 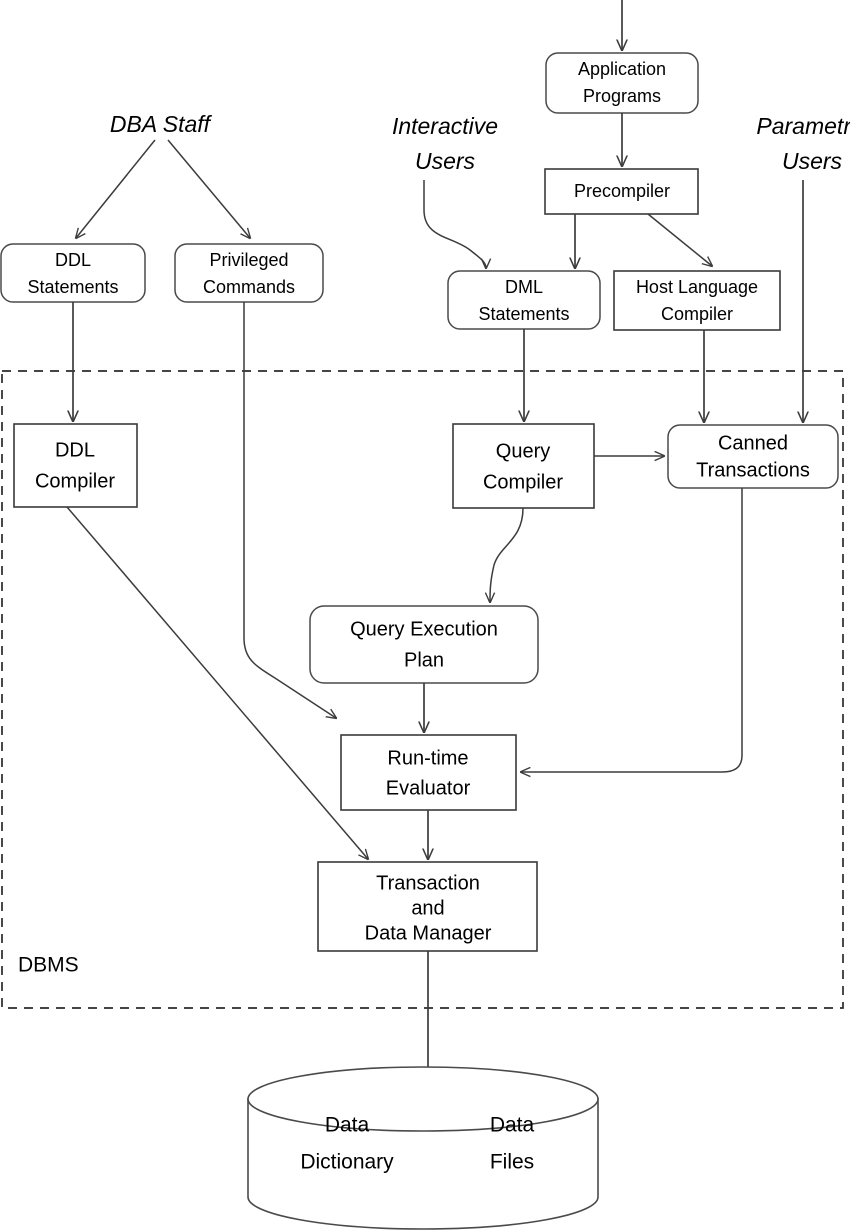 I want to click on node-canned-transactions-line2: Transactions, so click(x=753, y=470).